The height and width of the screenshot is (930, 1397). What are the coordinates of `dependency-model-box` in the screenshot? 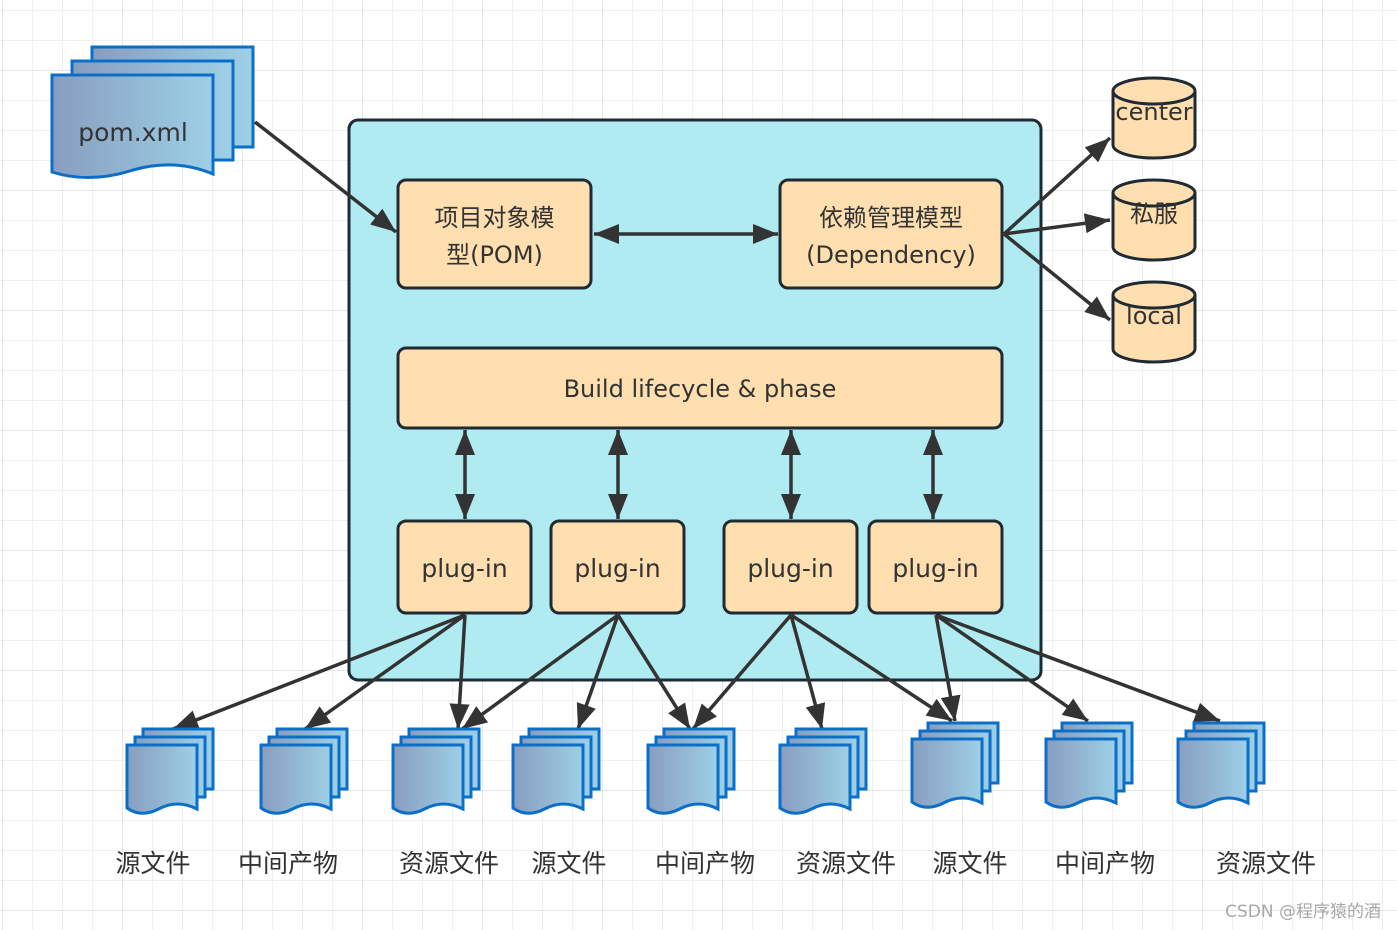 It's located at (891, 234).